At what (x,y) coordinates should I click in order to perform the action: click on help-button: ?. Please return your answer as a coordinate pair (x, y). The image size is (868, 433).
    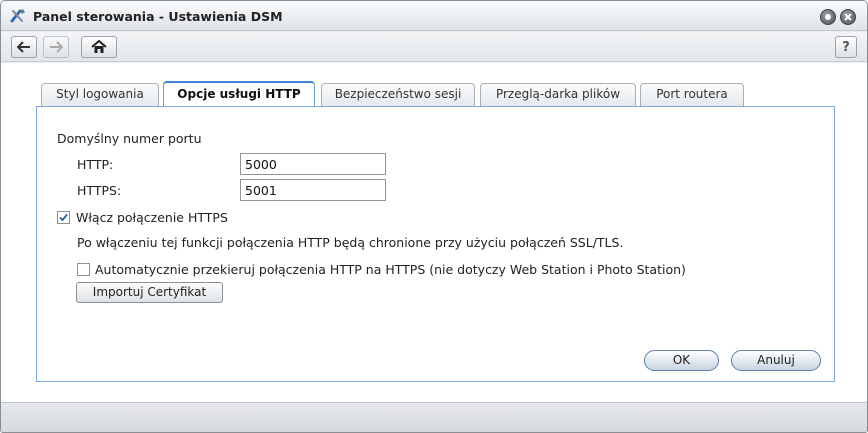
    Looking at the image, I should click on (846, 47).